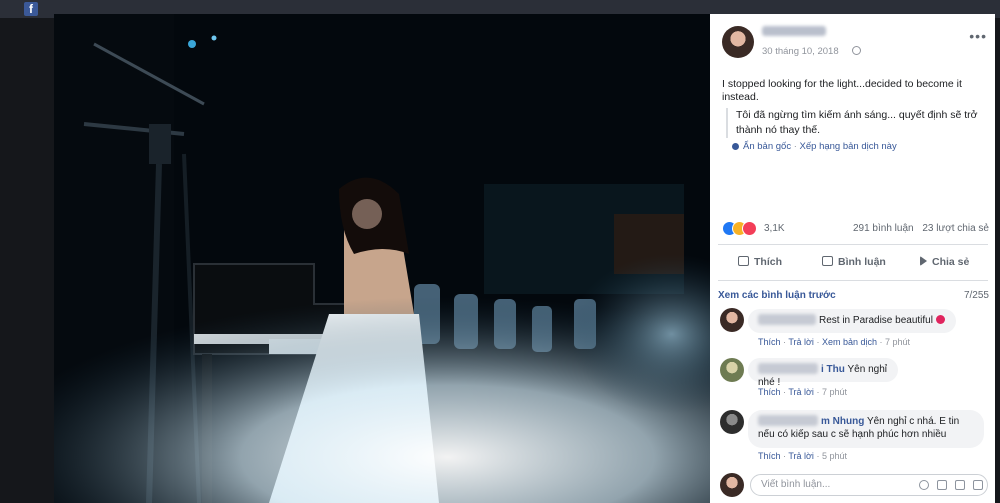 Image resolution: width=1000 pixels, height=503 pixels. I want to click on comment-meta: Thích · Trả lời · 5 phút, so click(802, 456).